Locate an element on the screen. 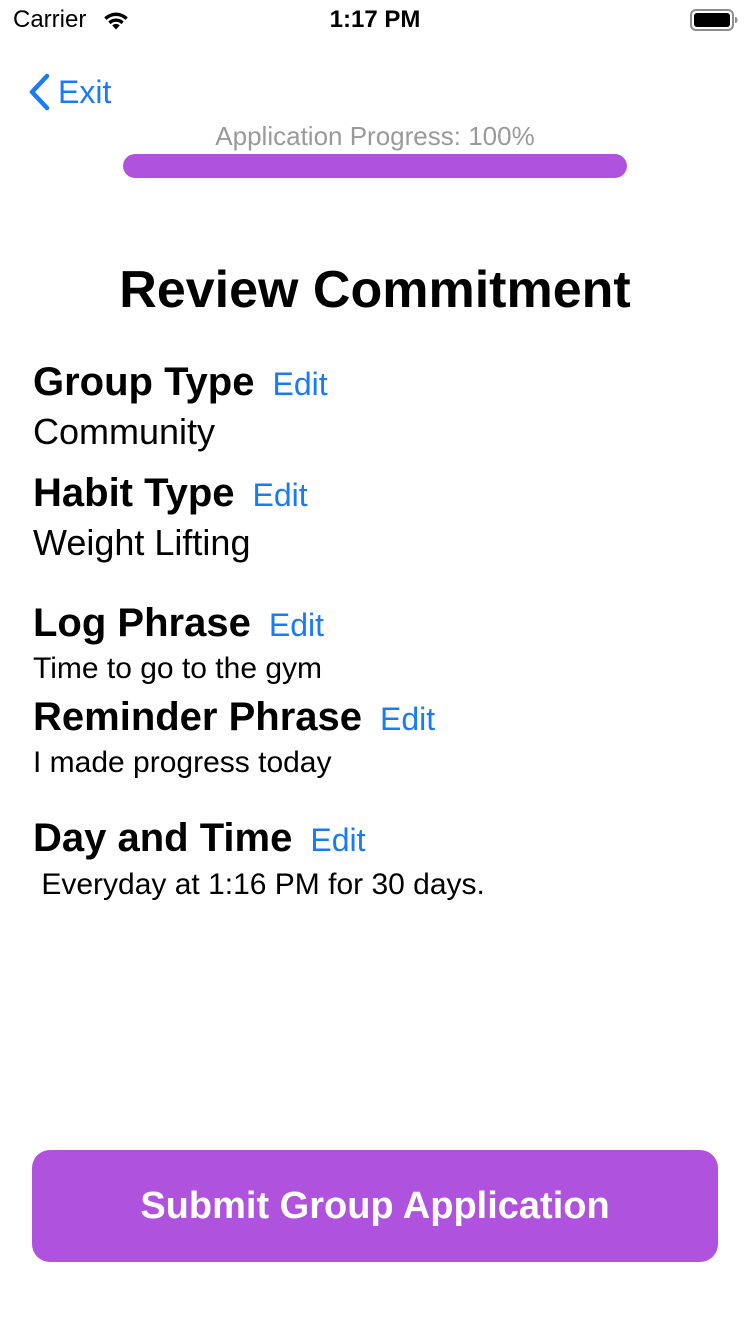  edit-habit-type-button: Edit is located at coordinates (280, 495).